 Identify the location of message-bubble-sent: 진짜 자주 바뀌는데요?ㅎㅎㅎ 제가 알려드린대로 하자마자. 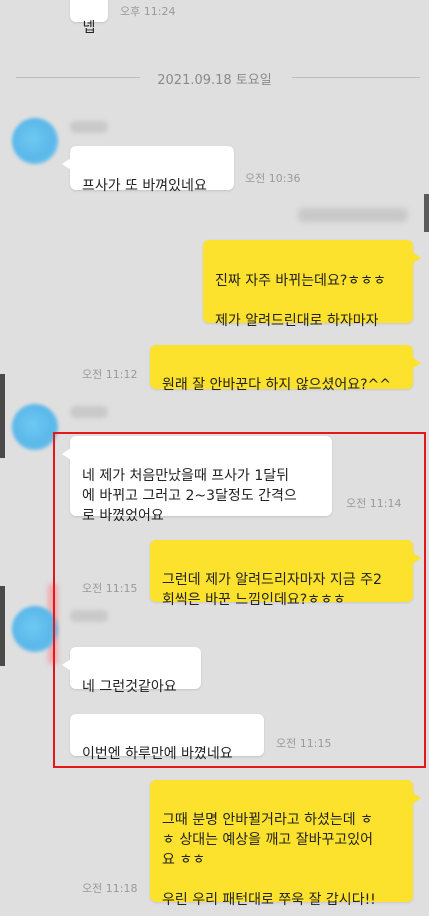
(312, 284).